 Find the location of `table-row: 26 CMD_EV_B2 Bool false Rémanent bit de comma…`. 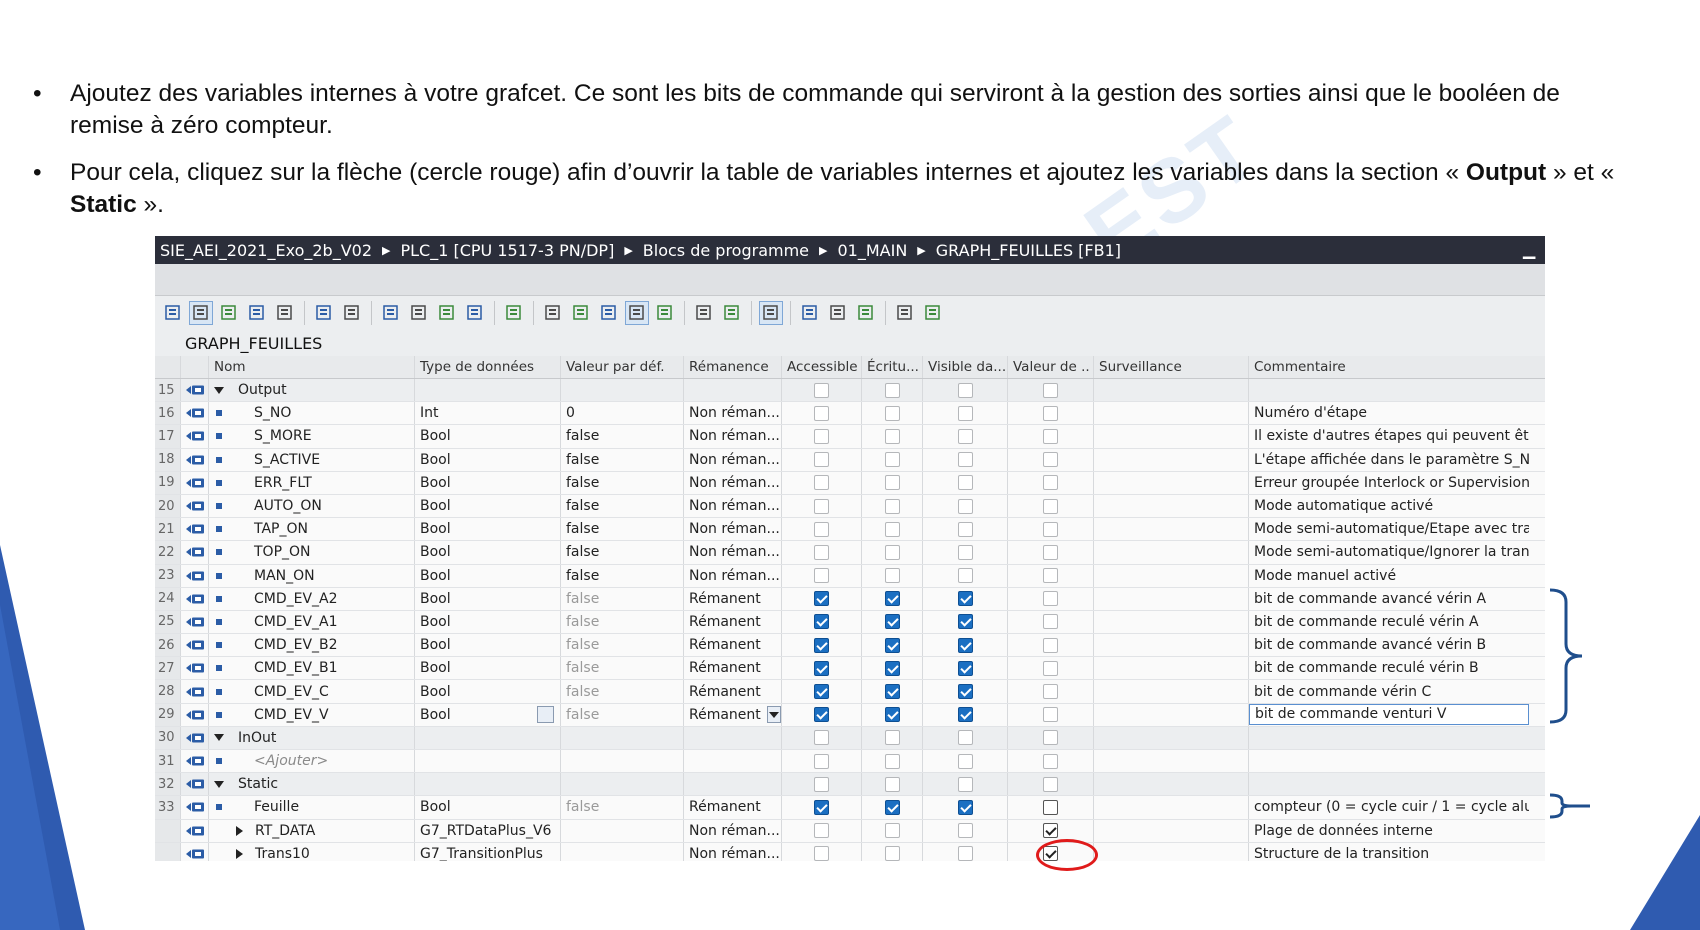

table-row: 26 CMD_EV_B2 Bool false Rémanent bit de comma… is located at coordinates (850, 646).